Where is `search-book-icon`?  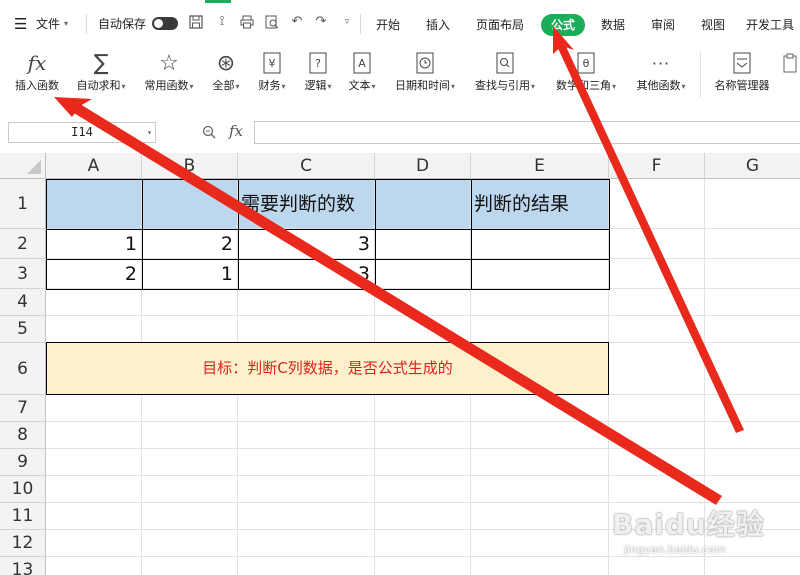 search-book-icon is located at coordinates (505, 63).